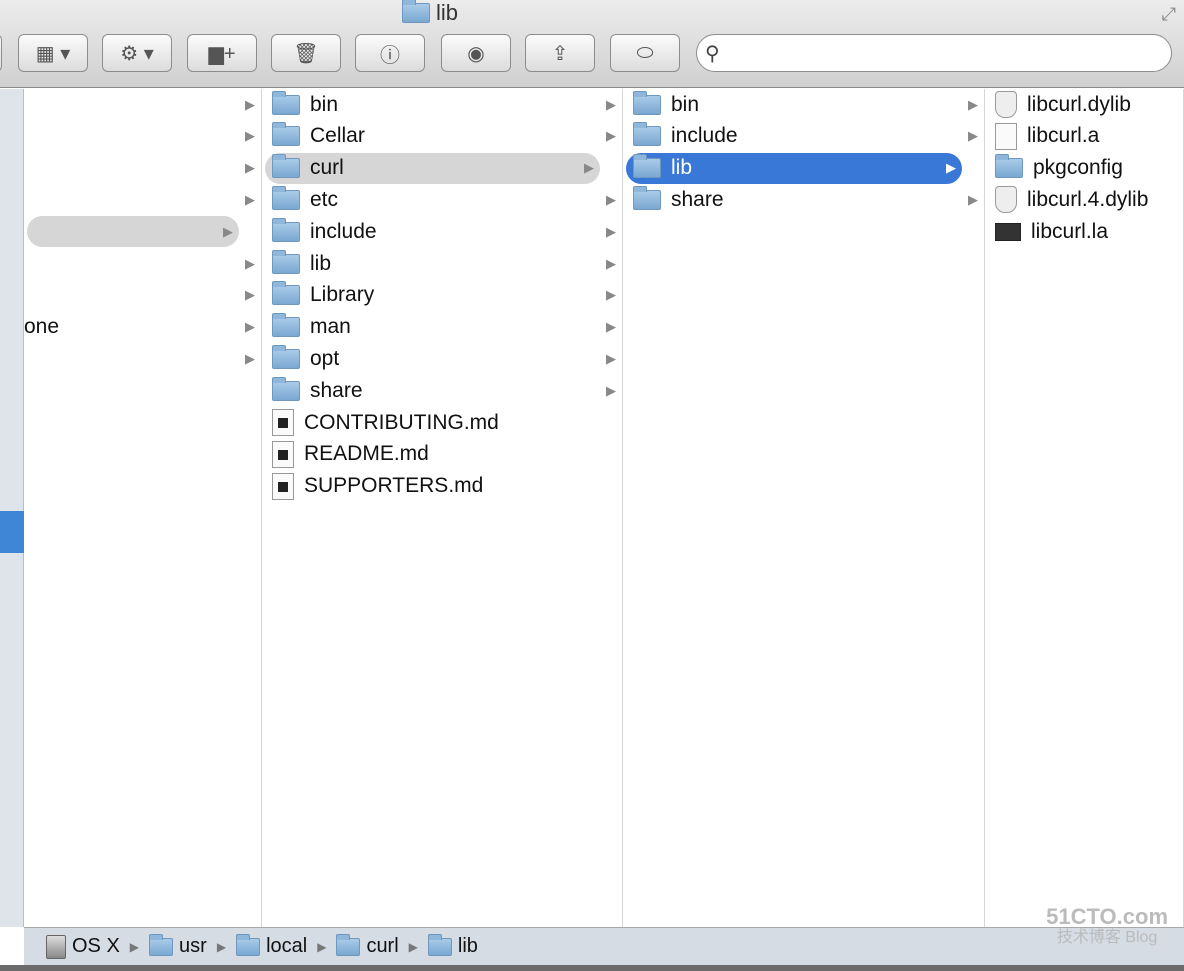 Image resolution: width=1184 pixels, height=971 pixels. I want to click on action-button: ⚙ ▾, so click(137, 53).